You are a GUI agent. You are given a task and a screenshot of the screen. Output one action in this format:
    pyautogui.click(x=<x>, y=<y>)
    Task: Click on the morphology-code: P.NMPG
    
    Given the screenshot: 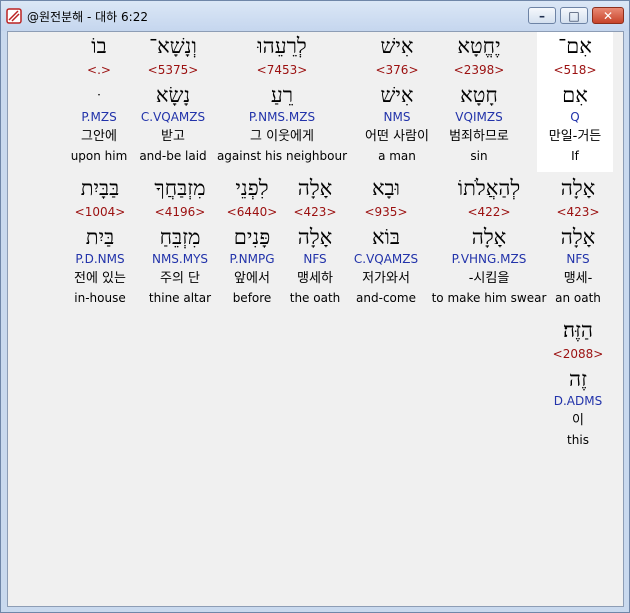 What is the action you would take?
    pyautogui.click(x=252, y=259)
    